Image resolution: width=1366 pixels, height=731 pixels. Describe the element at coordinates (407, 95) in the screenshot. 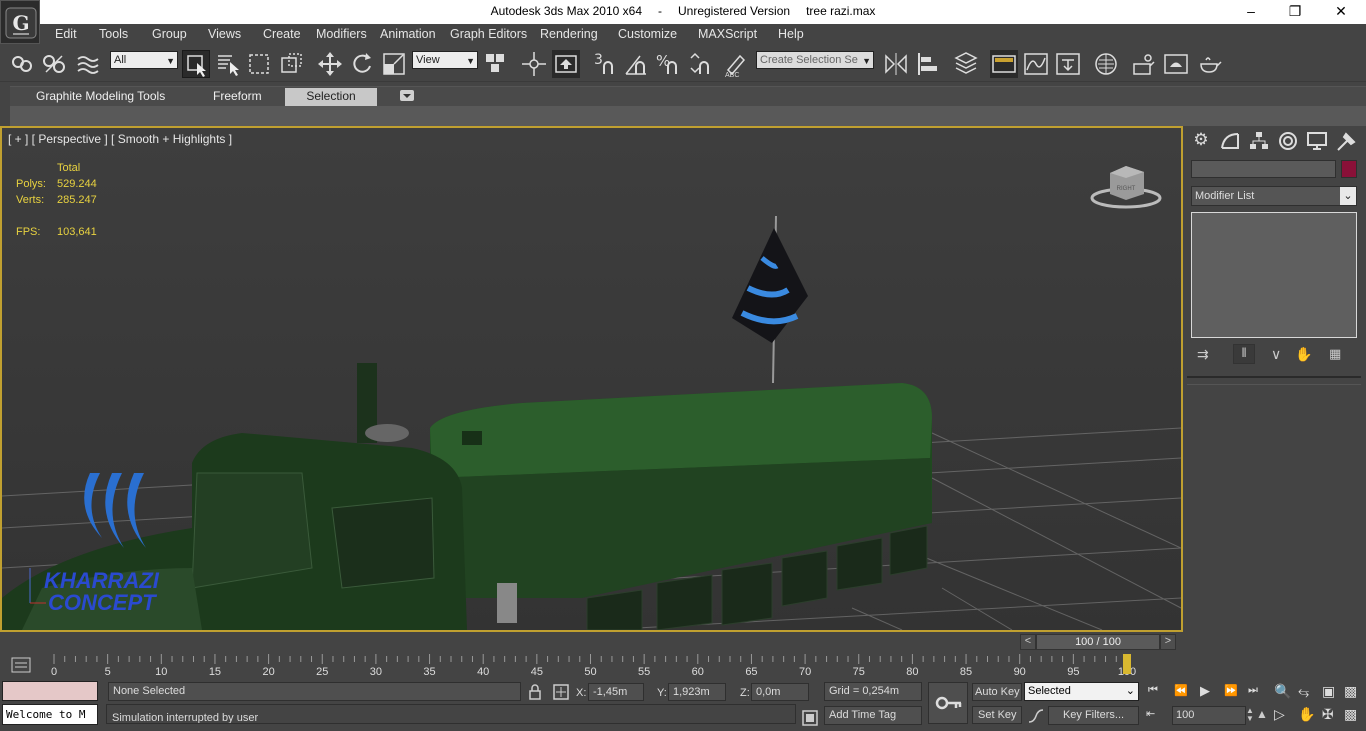

I see `ribbon-options-icon` at that location.